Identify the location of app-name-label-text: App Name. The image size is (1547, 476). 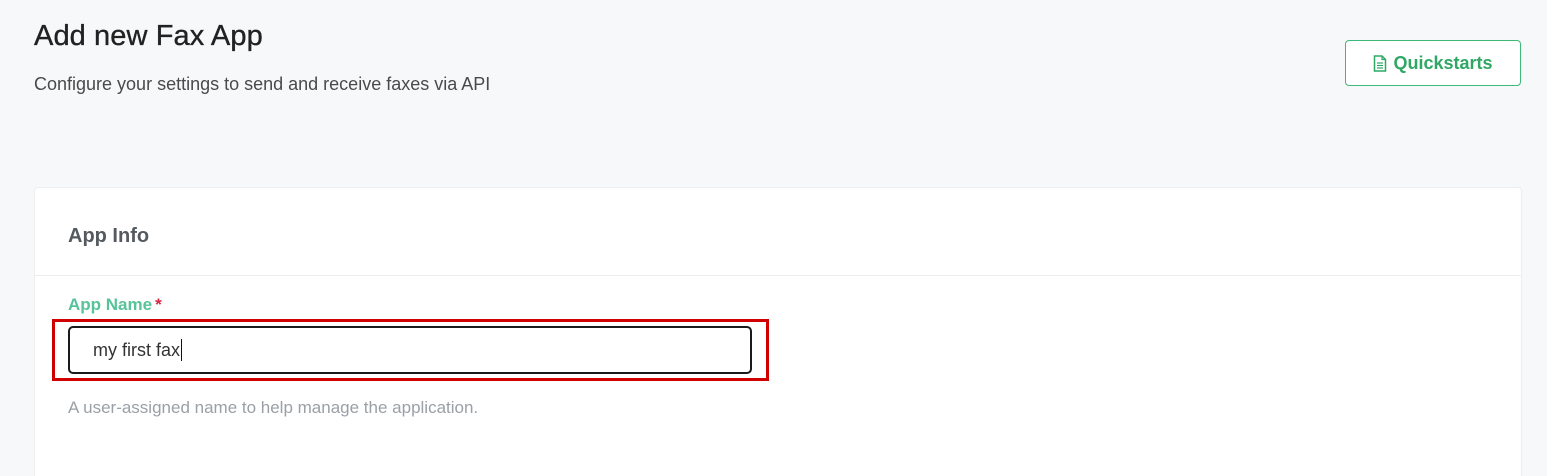
(110, 304).